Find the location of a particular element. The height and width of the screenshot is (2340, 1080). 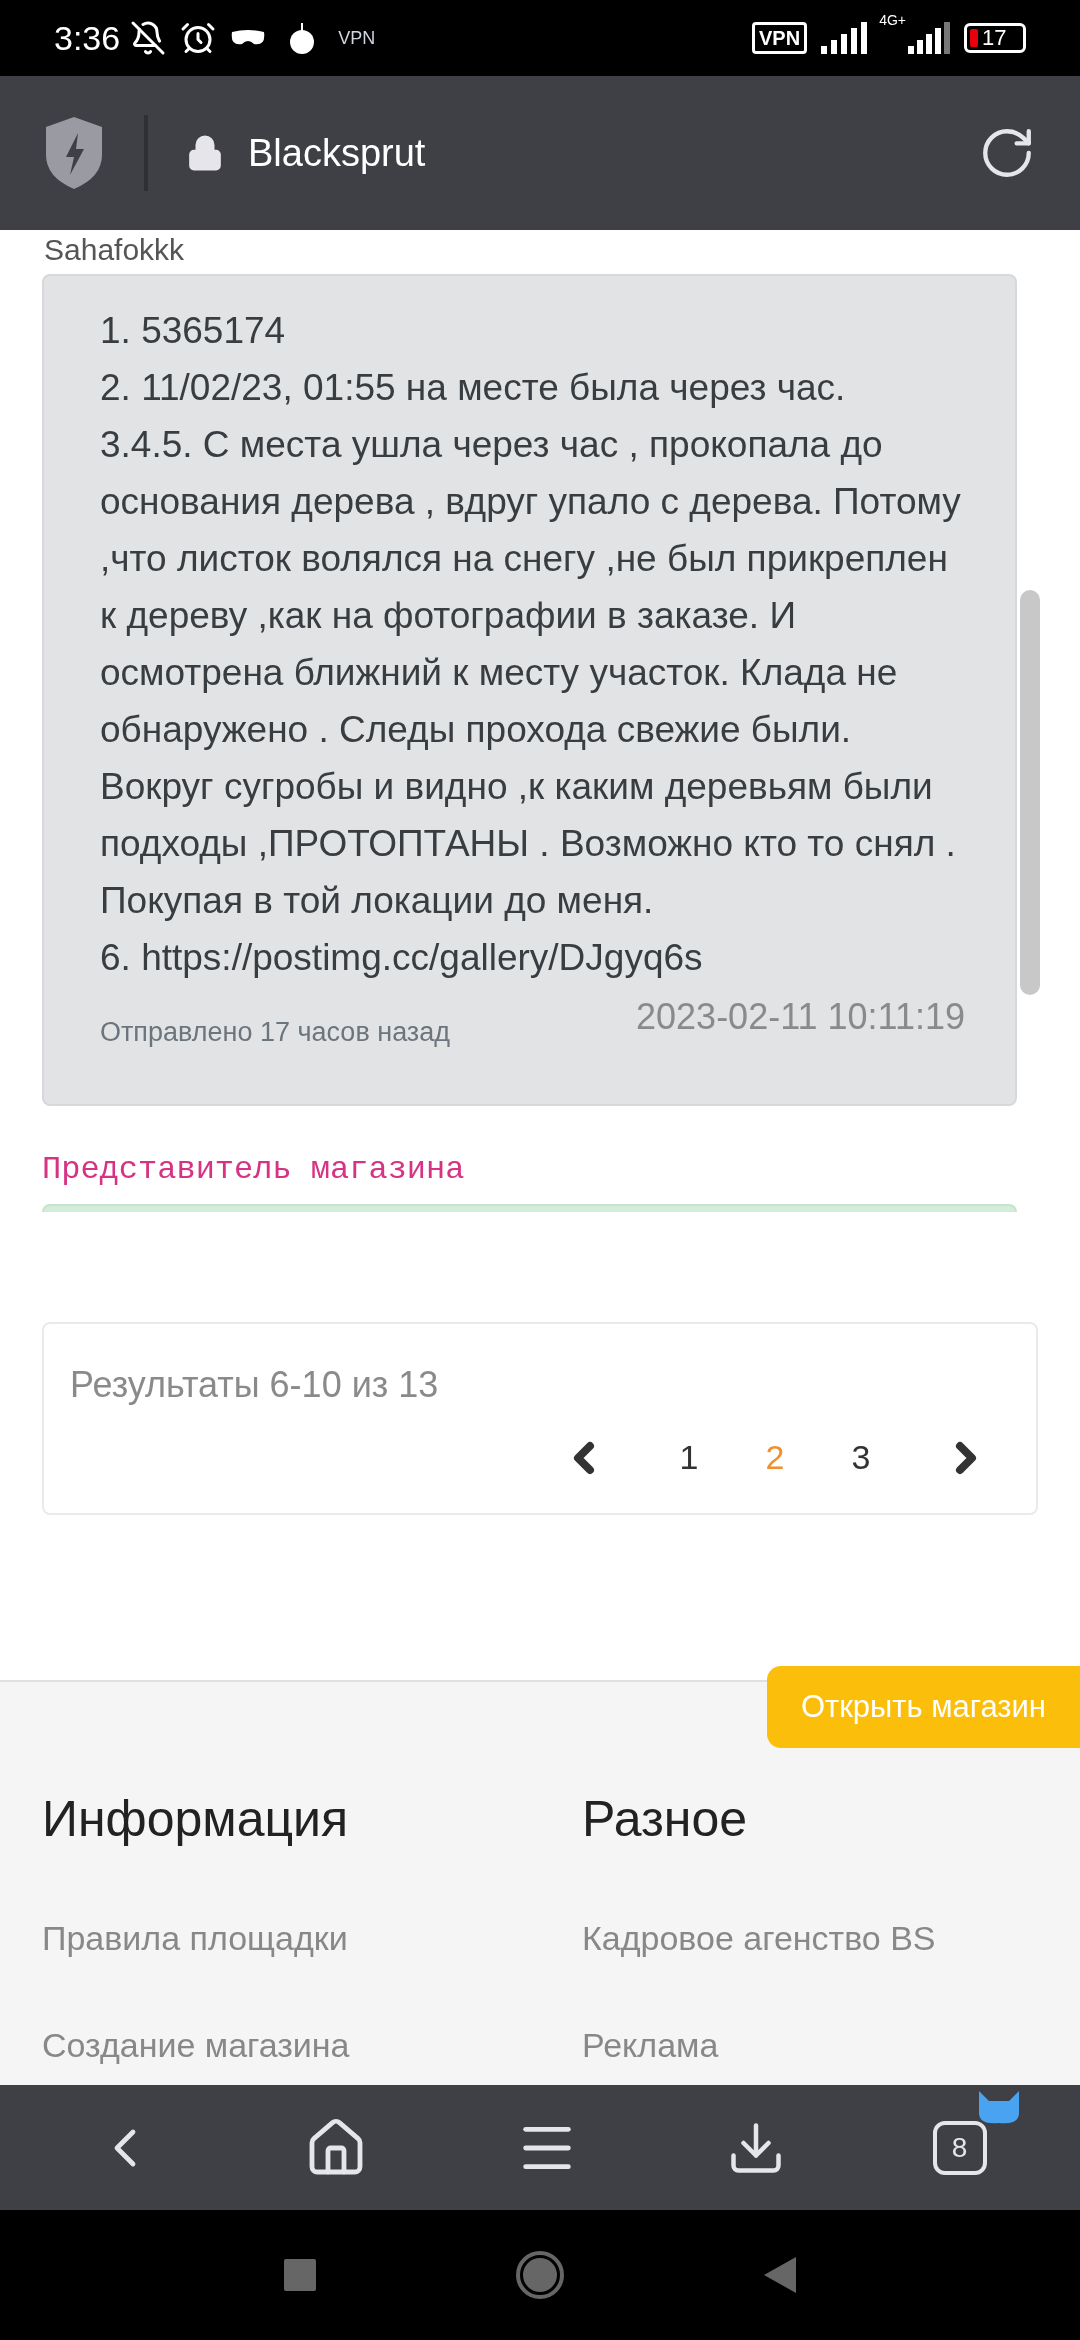

results-summary: Результаты 6-10 из 13 is located at coordinates (255, 1385).